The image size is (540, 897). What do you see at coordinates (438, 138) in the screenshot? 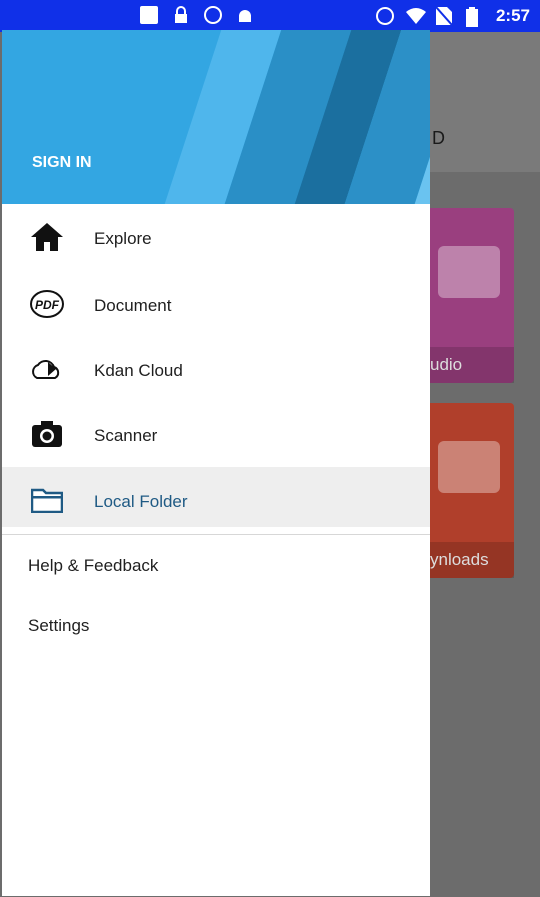
I see `background-header-text: D` at bounding box center [438, 138].